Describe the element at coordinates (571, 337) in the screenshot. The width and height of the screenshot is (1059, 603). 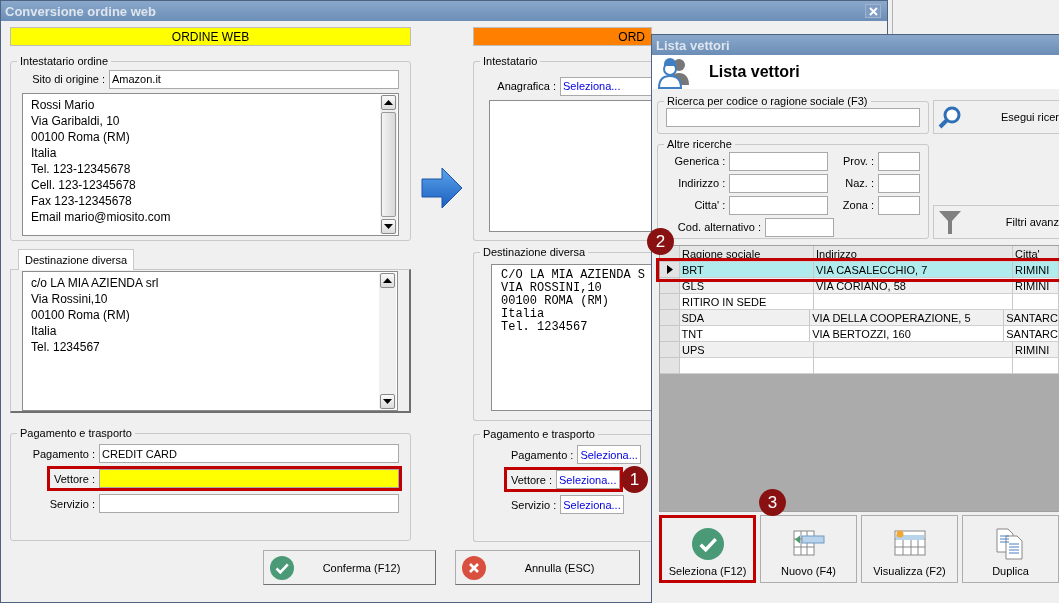
I see `address-box: C/O LA MIA AZIENDA S VIA ROSSINI,10 00100 ROMA (RM) Italia Tel. 1234567` at that location.